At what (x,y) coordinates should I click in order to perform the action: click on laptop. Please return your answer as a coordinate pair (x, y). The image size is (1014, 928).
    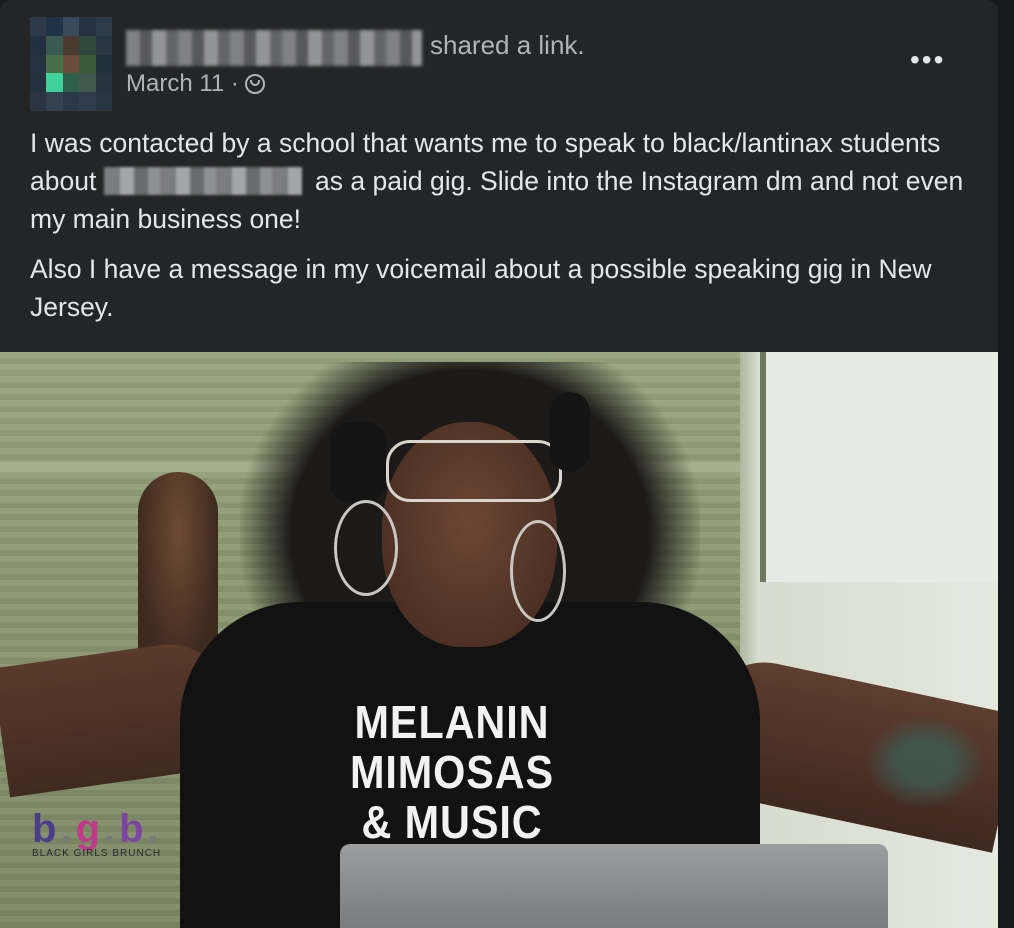
    Looking at the image, I should click on (614, 886).